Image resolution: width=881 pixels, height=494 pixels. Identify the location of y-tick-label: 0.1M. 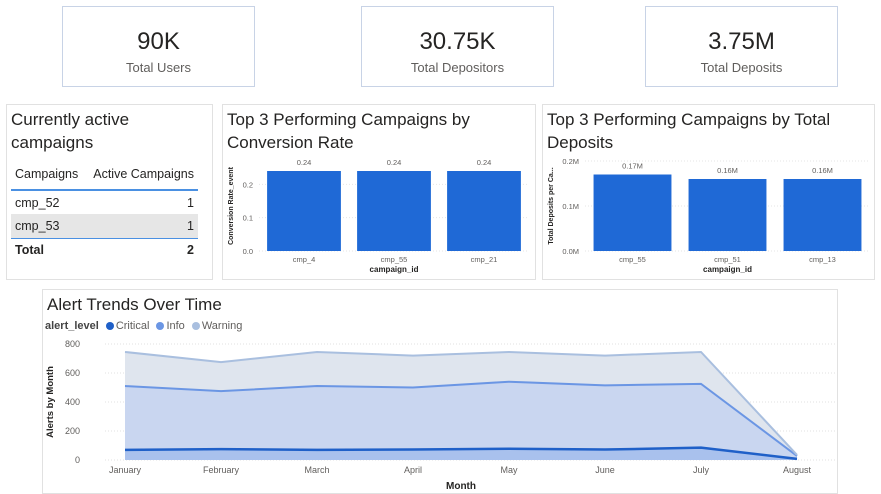
(570, 206).